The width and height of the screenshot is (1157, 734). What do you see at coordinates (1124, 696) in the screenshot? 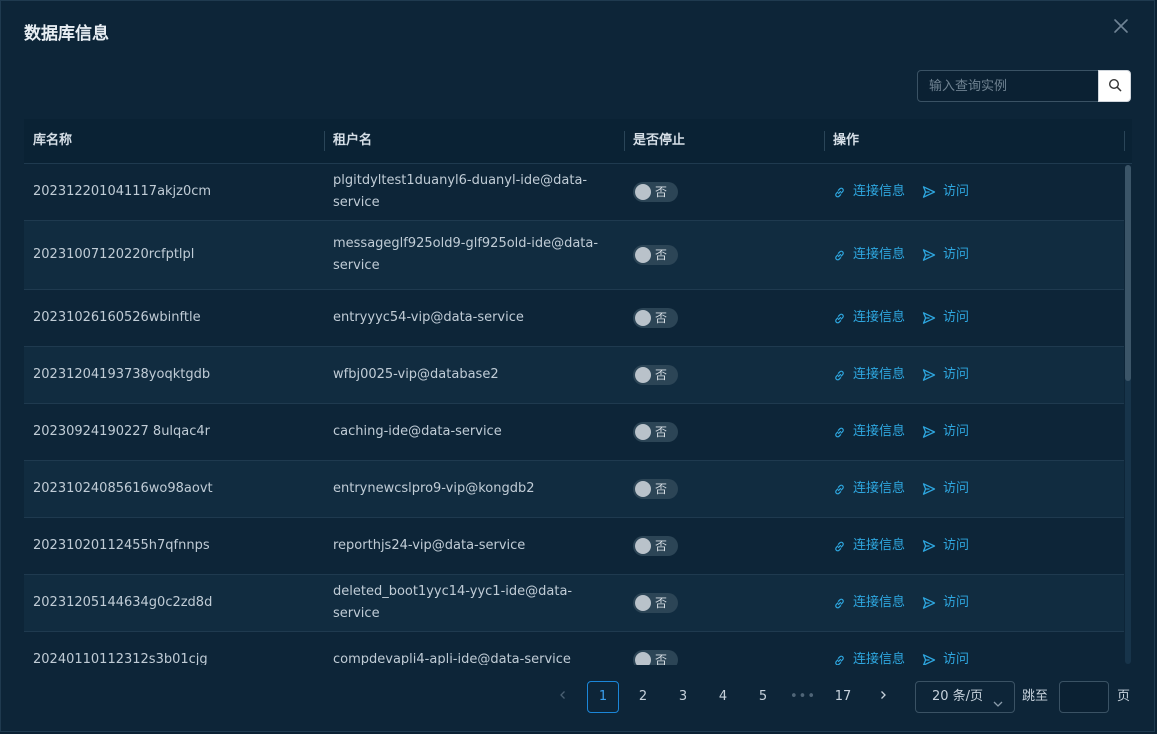
I see `page-label: 页` at bounding box center [1124, 696].